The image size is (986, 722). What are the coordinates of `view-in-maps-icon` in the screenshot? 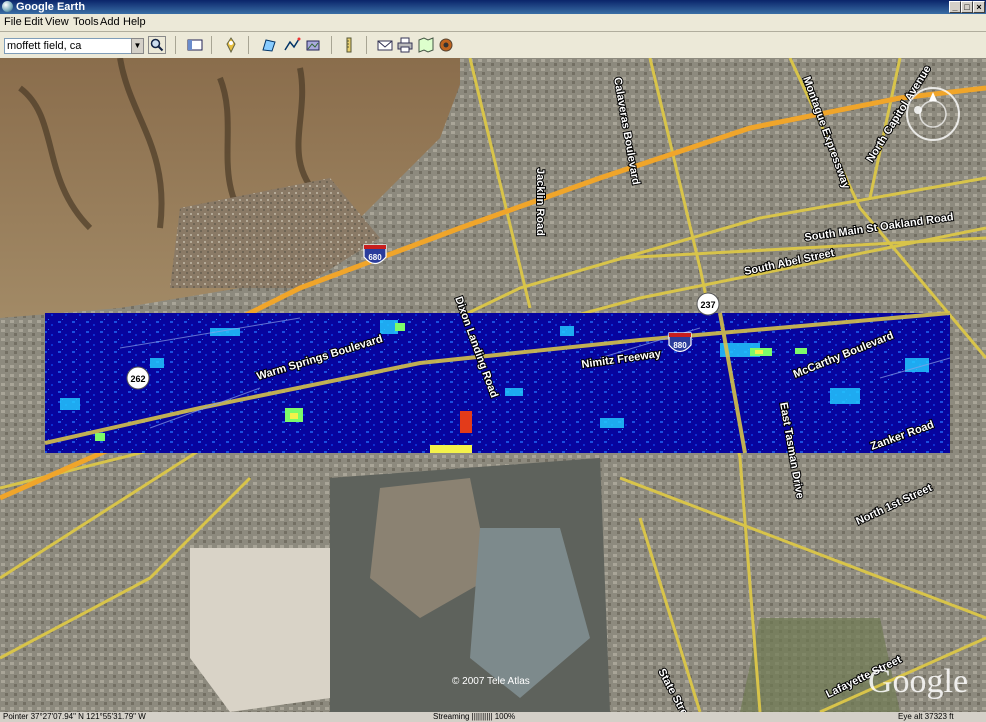 It's located at (426, 45).